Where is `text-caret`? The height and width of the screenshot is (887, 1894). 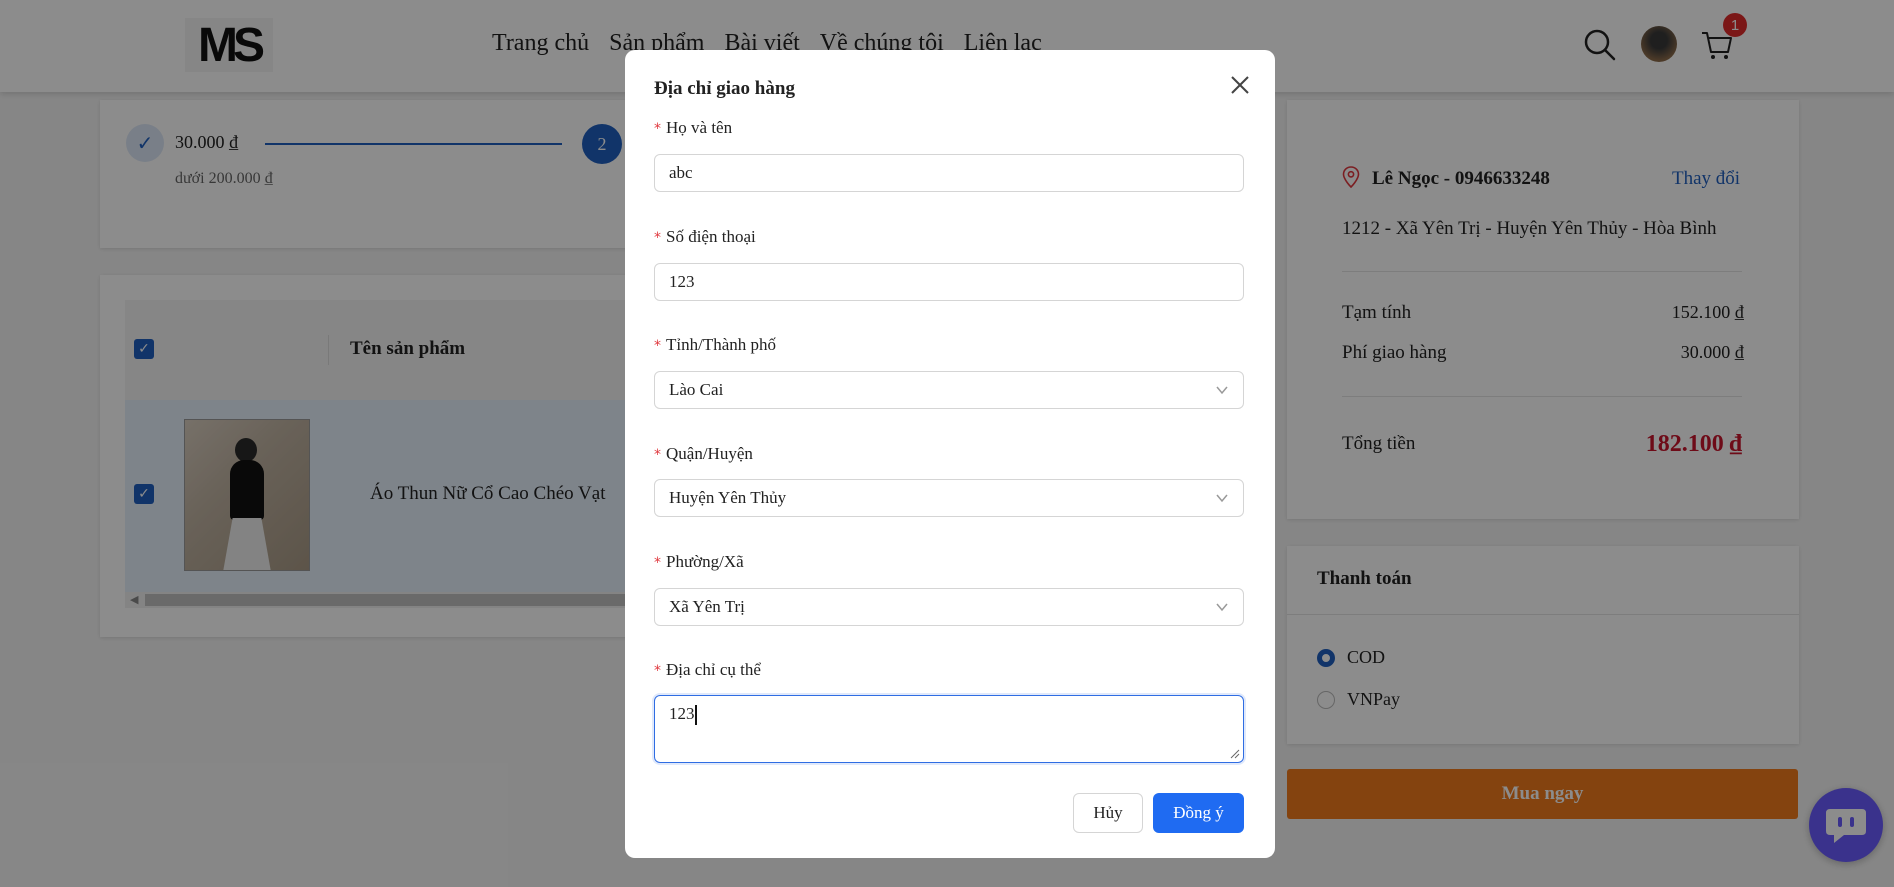 text-caret is located at coordinates (695, 715).